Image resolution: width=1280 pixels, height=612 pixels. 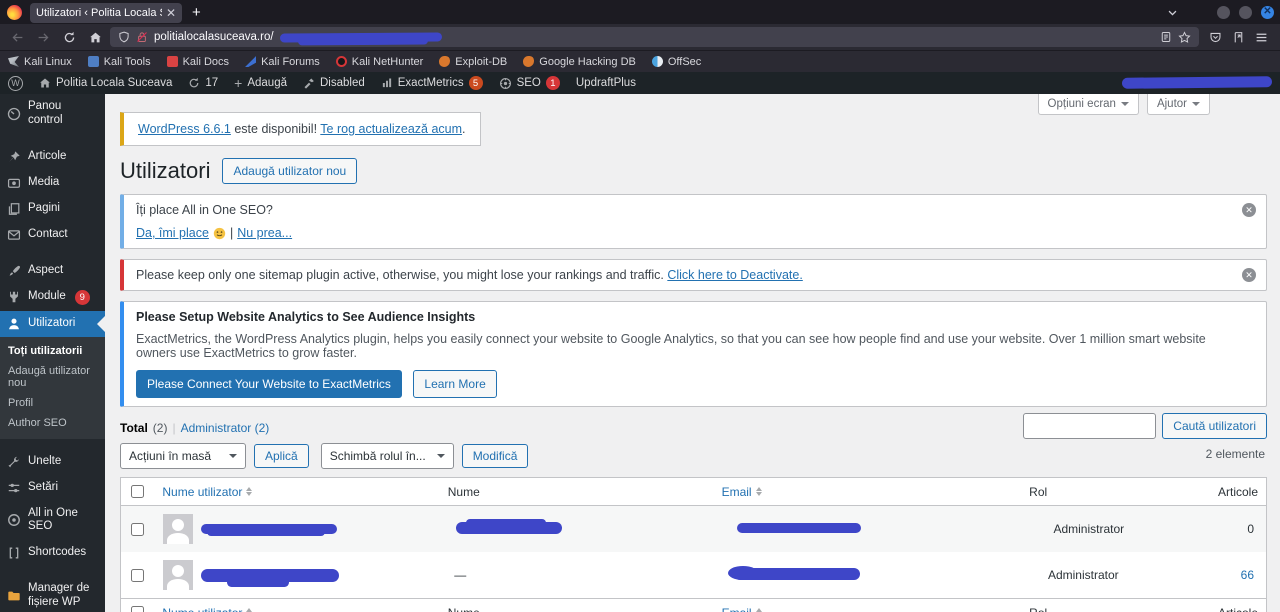 I want to click on sidebar-item-settings: Setări, so click(x=52, y=488).